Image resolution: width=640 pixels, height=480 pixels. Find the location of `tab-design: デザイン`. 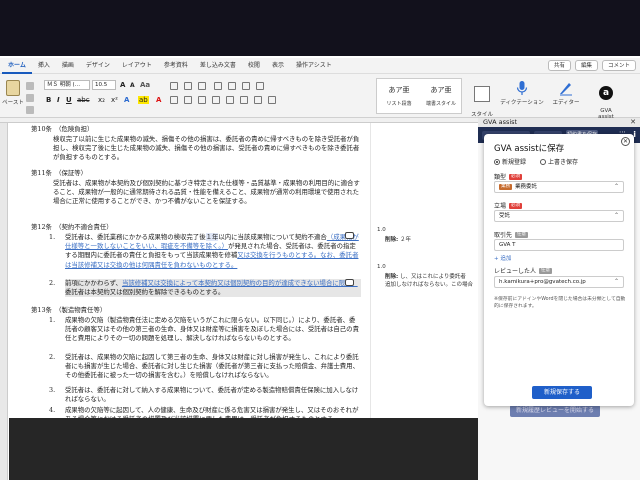

tab-design: デザイン is located at coordinates (98, 66).